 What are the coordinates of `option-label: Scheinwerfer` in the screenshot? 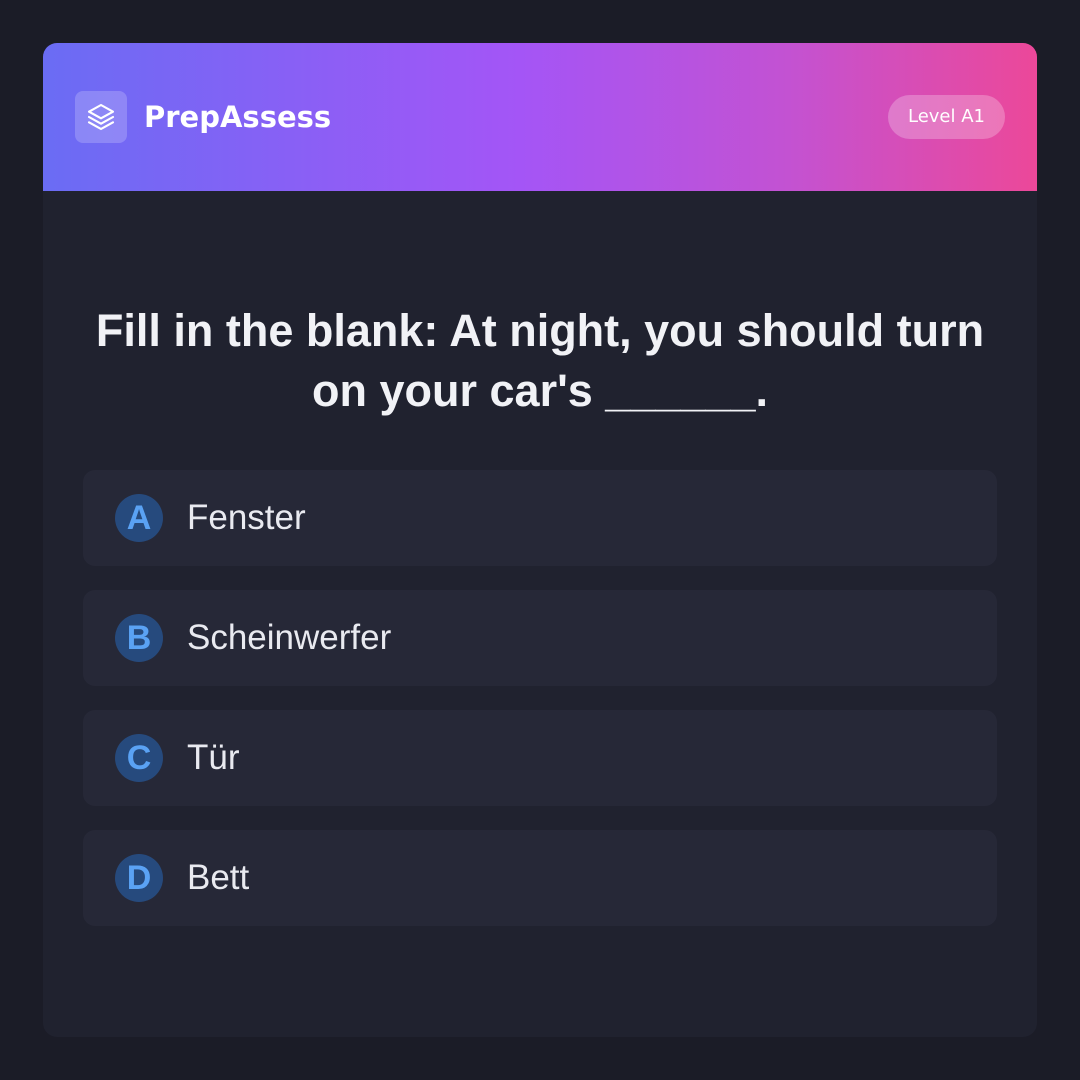 It's located at (289, 637).